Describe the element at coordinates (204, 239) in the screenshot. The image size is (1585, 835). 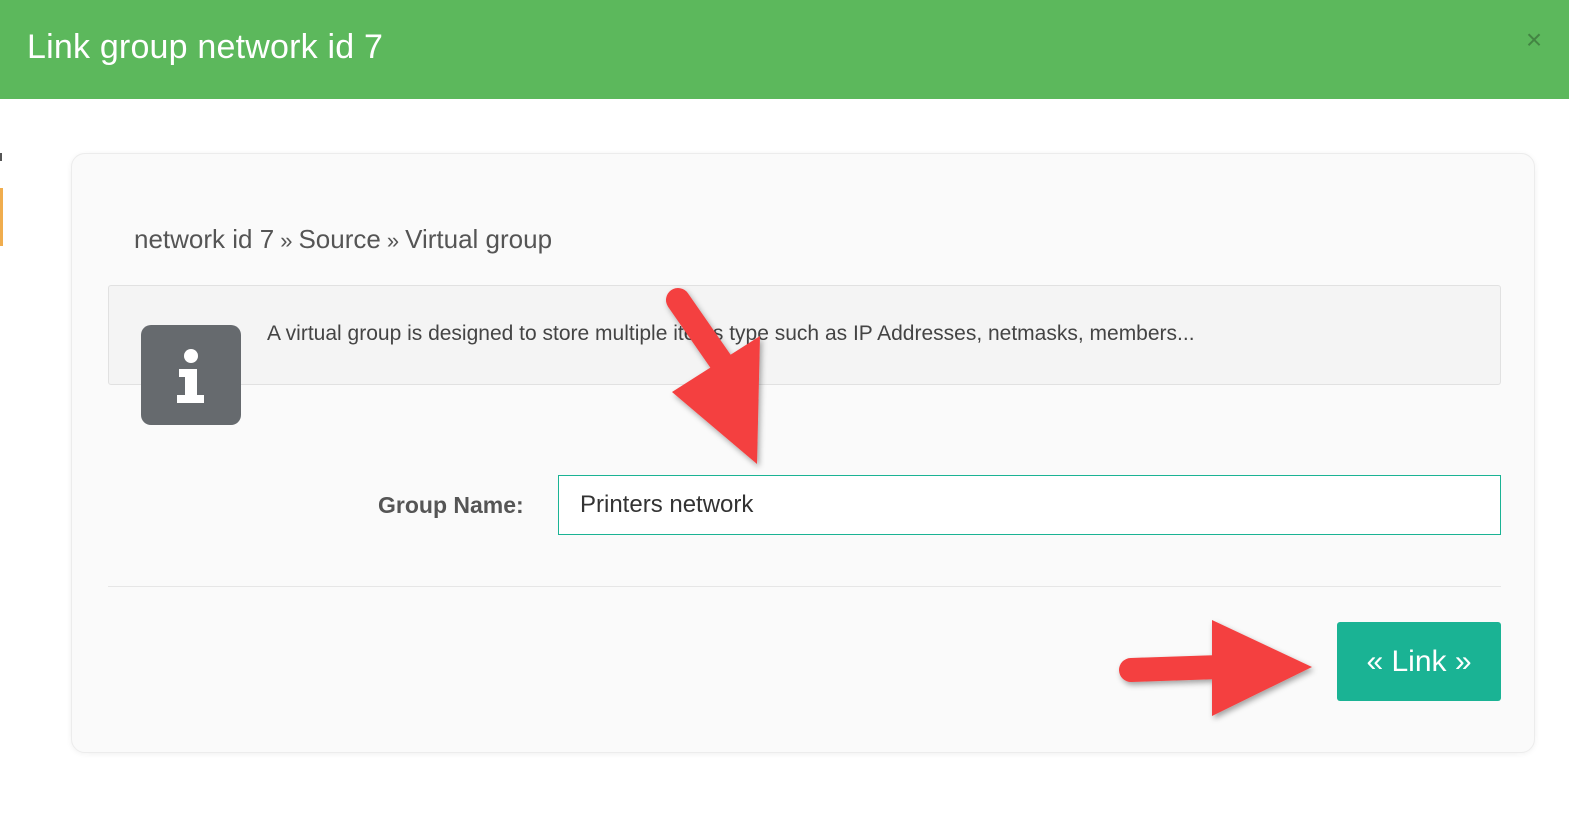
I see `breadcrumb-item-network: network id 7` at that location.